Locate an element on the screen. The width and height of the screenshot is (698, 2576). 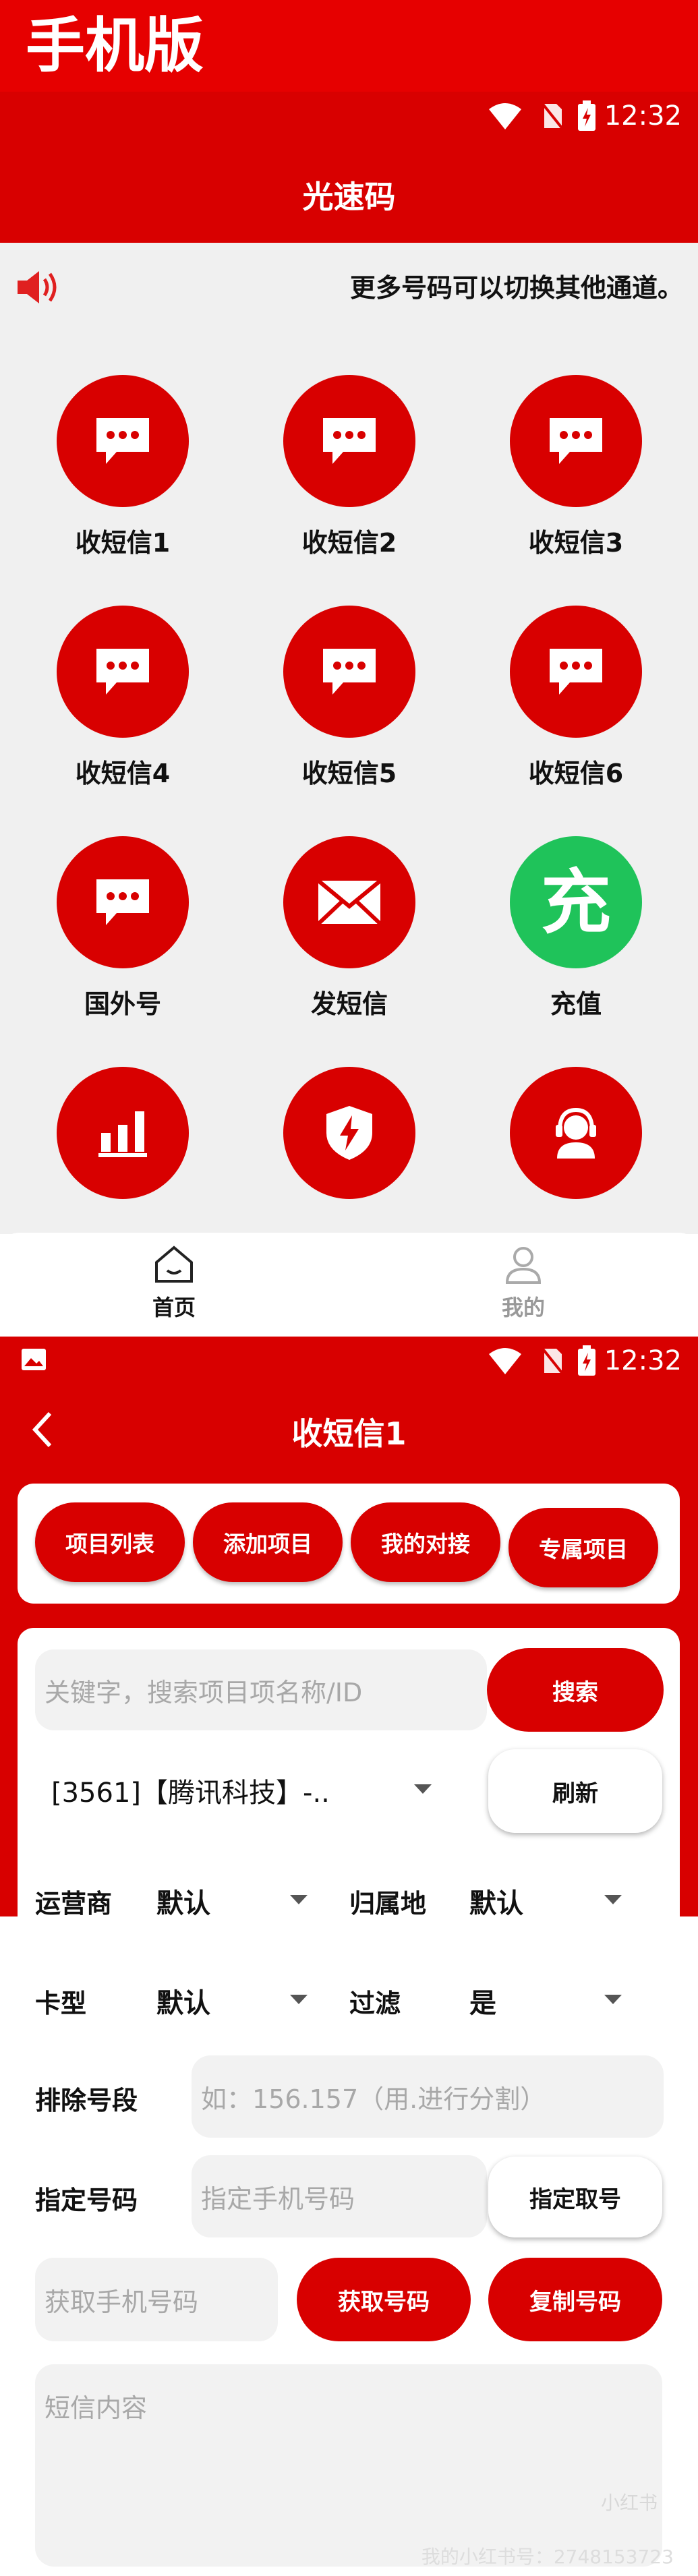
home-icon is located at coordinates (174, 1265).